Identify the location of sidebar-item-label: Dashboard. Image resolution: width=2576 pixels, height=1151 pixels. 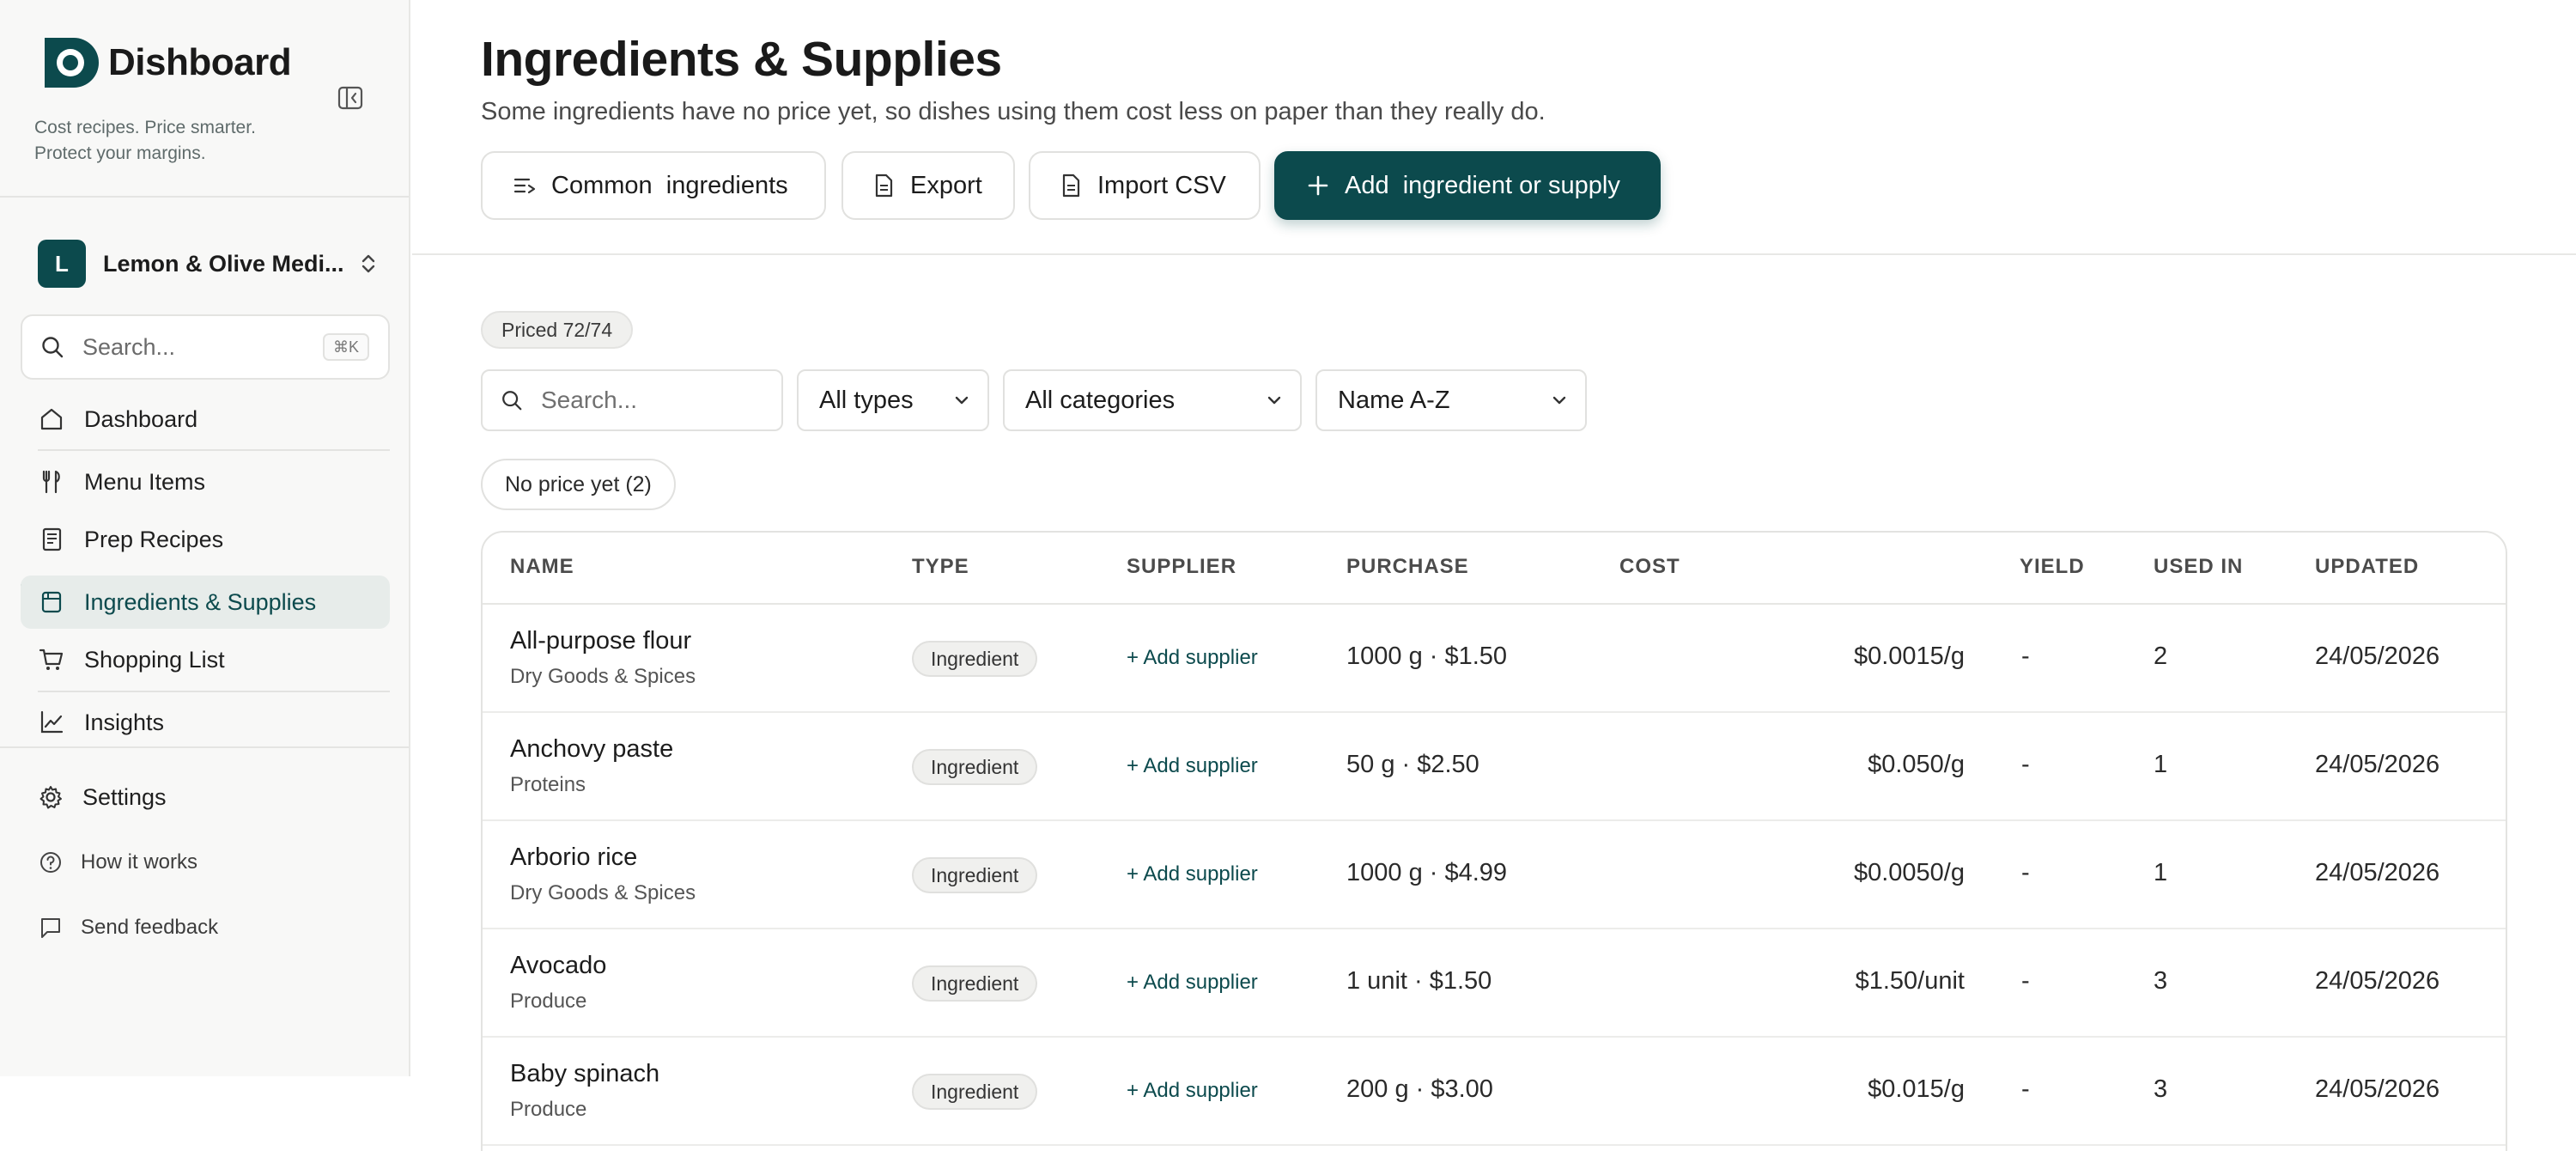
(141, 418).